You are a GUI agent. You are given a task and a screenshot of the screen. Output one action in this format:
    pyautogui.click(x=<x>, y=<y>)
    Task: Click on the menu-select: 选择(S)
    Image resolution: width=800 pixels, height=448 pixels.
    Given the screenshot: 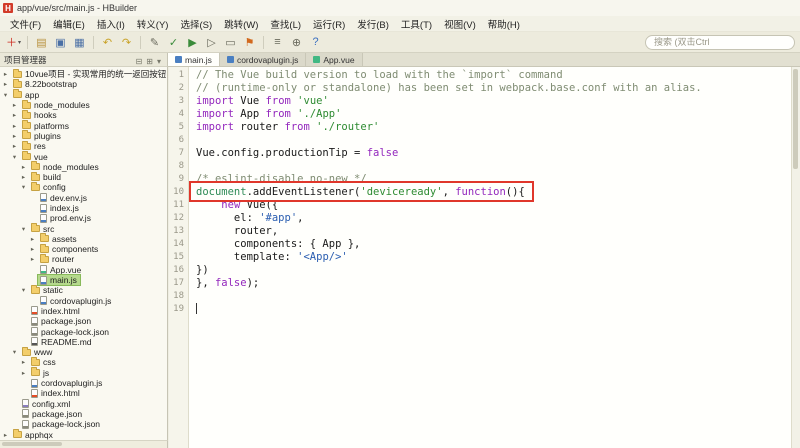 What is the action you would take?
    pyautogui.click(x=196, y=24)
    